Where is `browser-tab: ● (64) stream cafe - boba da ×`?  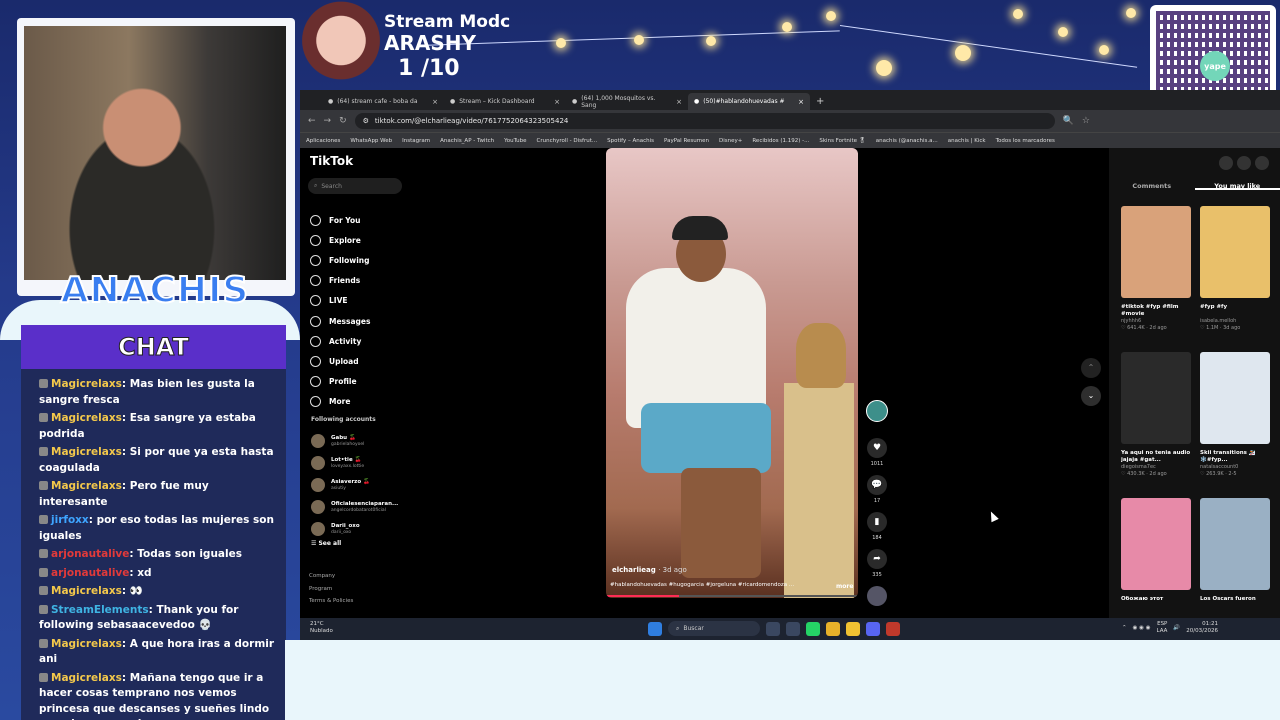 browser-tab: ● (64) stream cafe - boba da × is located at coordinates (383, 101).